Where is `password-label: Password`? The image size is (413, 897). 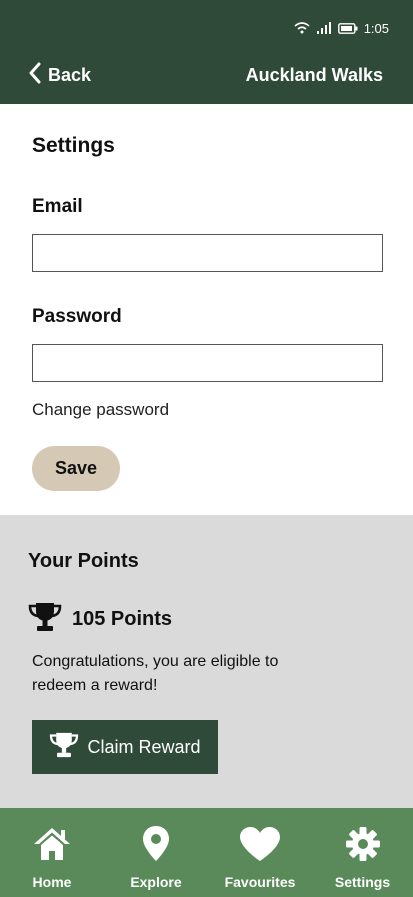 password-label: Password is located at coordinates (77, 316).